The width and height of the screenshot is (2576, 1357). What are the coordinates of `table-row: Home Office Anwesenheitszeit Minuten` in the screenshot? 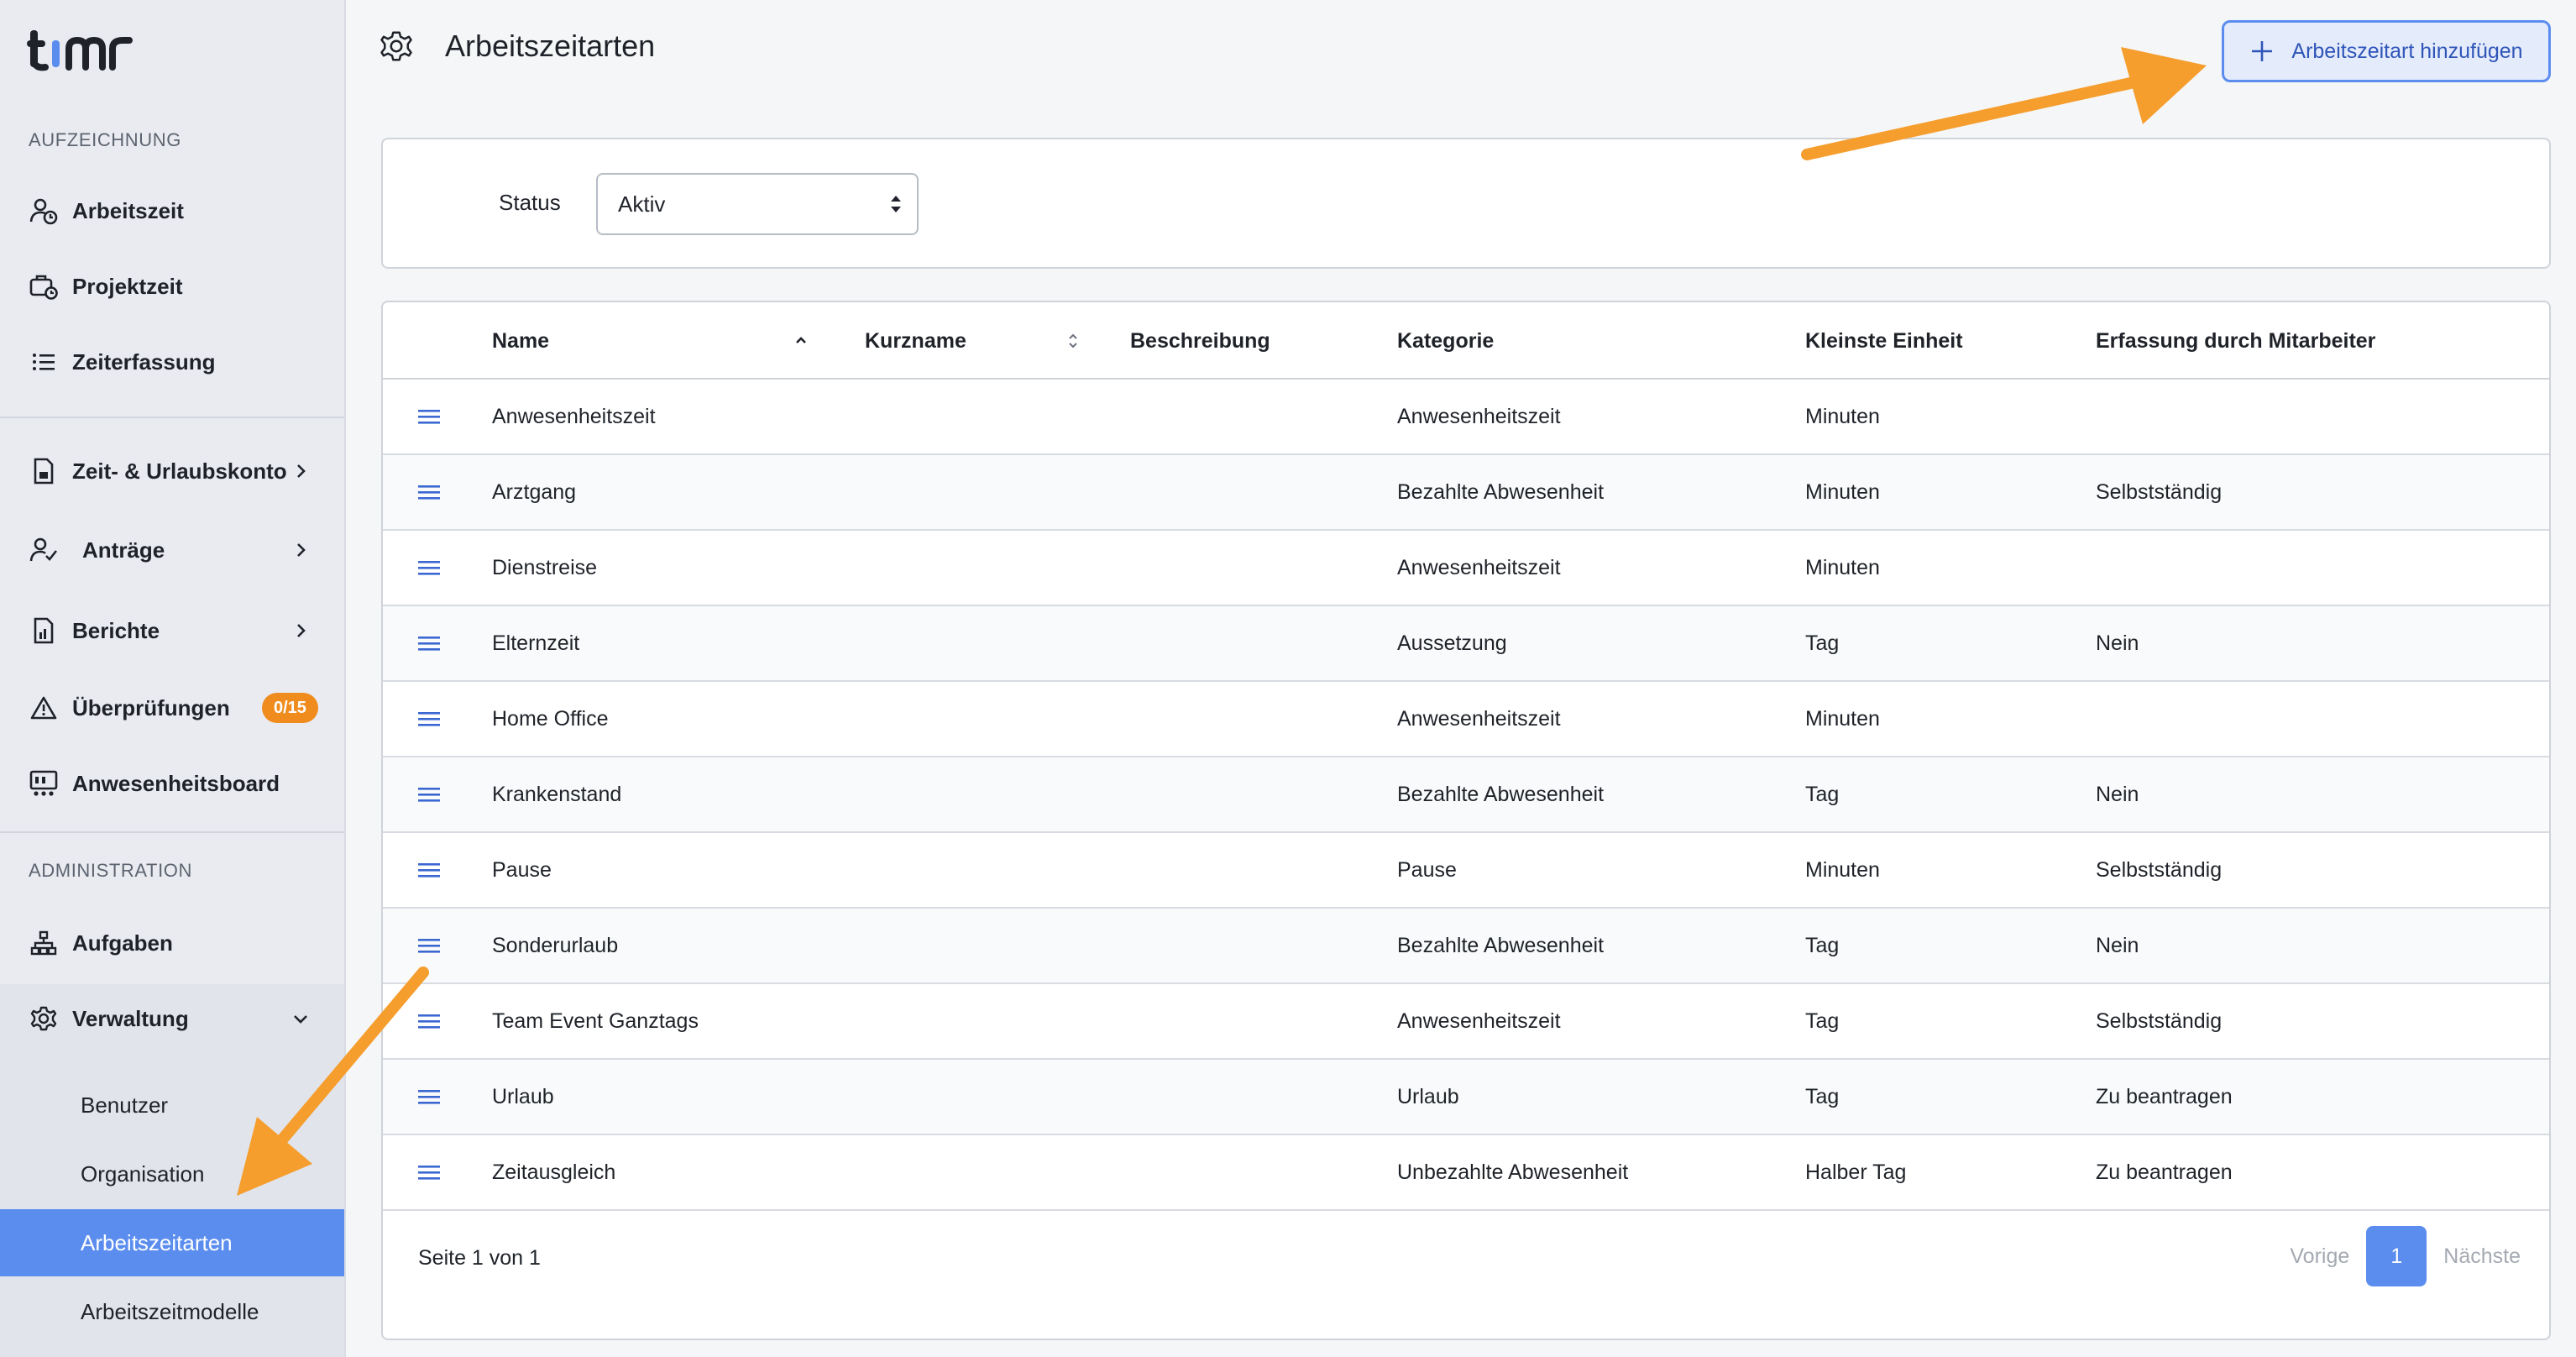 It's located at (1466, 719).